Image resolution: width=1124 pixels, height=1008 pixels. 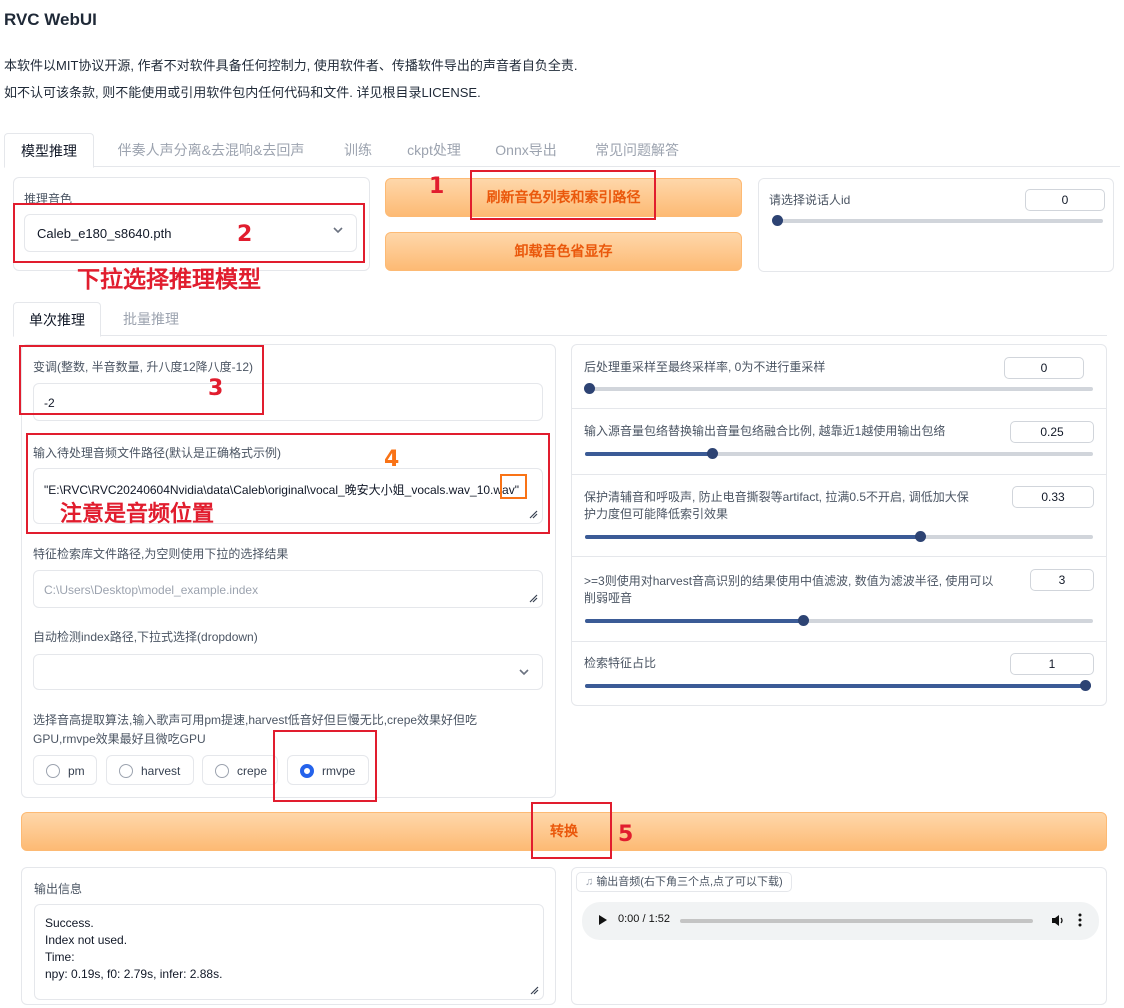 I want to click on protect-input: 0.33, so click(x=1053, y=497).